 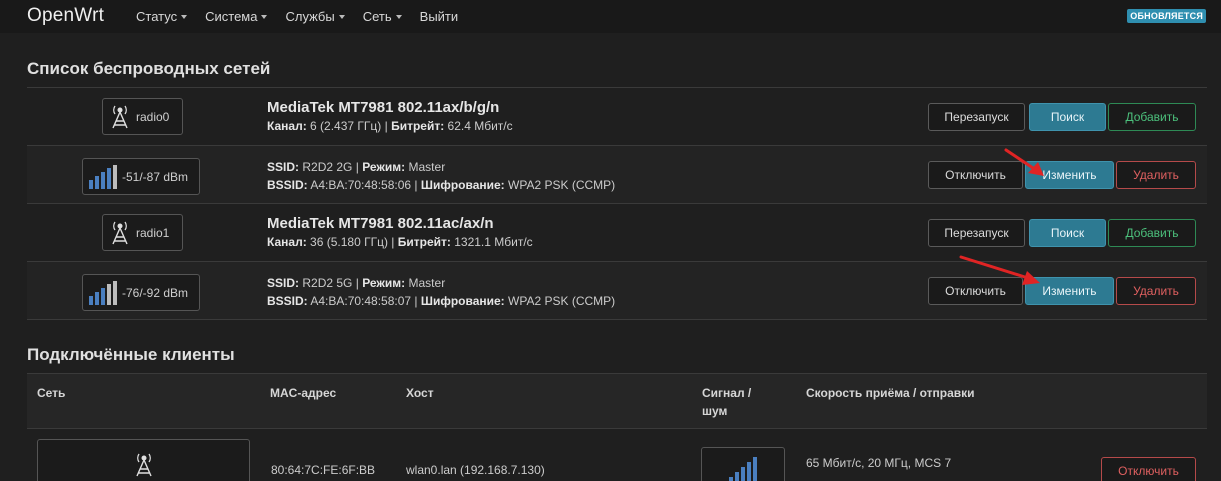 I want to click on ssid-line: SSID: R2D2 5G | Режим: Master, so click(x=356, y=283).